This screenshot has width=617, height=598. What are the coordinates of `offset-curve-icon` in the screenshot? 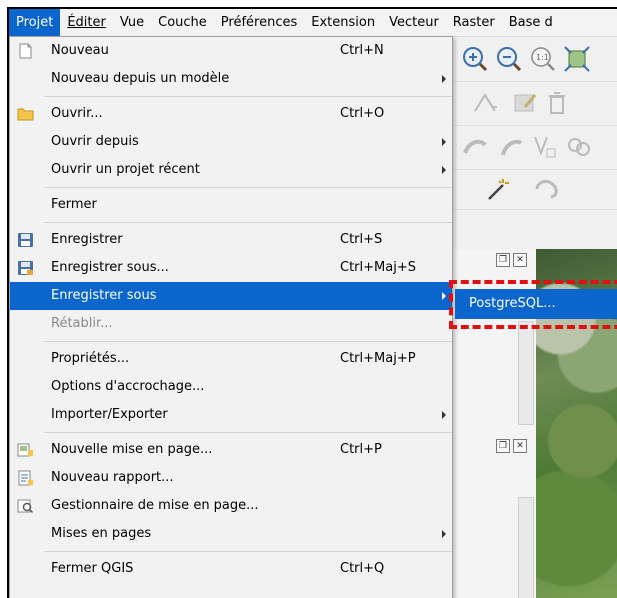 It's located at (511, 147).